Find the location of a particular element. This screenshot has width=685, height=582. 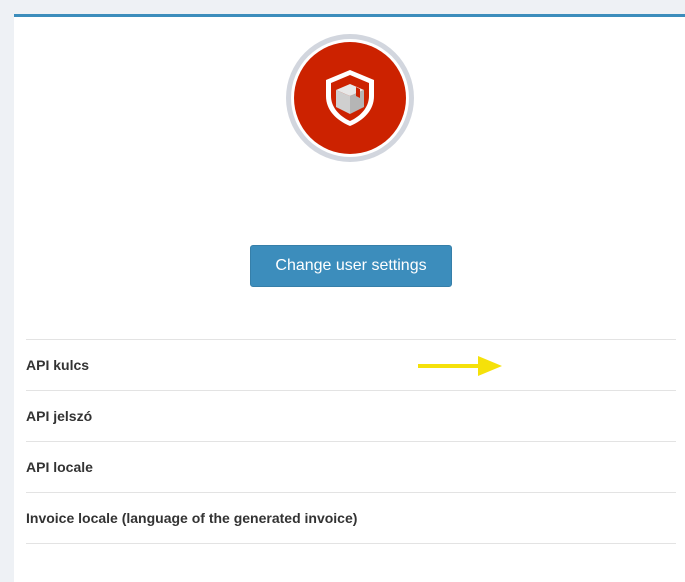

app-logo-badge is located at coordinates (350, 98).